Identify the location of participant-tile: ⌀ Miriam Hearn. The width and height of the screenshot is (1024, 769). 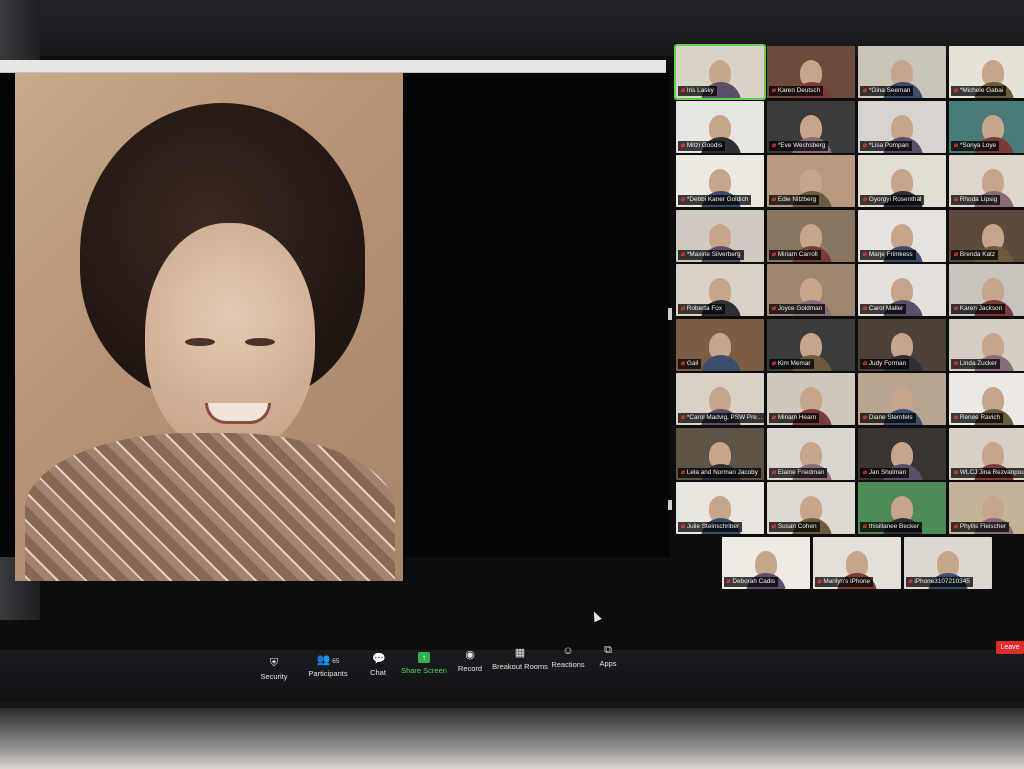
(811, 399).